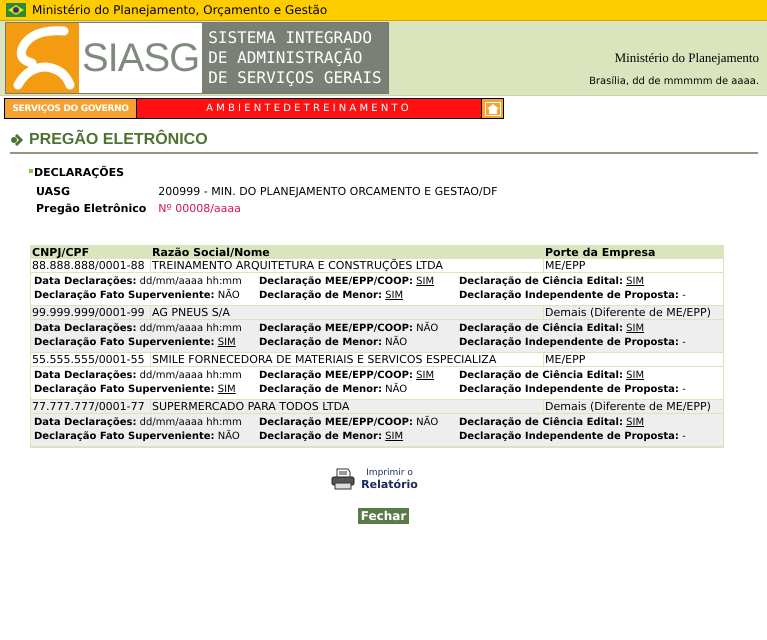  Describe the element at coordinates (54, 191) in the screenshot. I see `info-label: UASG` at that location.